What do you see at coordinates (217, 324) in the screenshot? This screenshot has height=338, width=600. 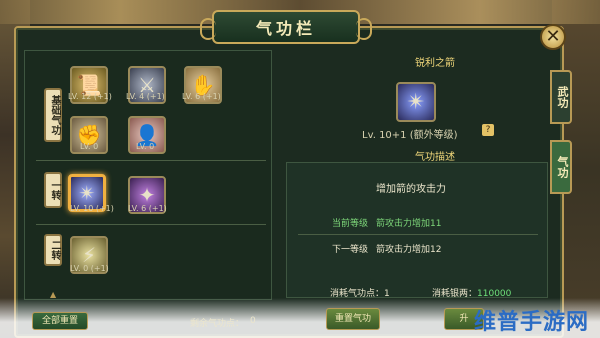 I see `remain-points-label: 剩余气功点：` at bounding box center [217, 324].